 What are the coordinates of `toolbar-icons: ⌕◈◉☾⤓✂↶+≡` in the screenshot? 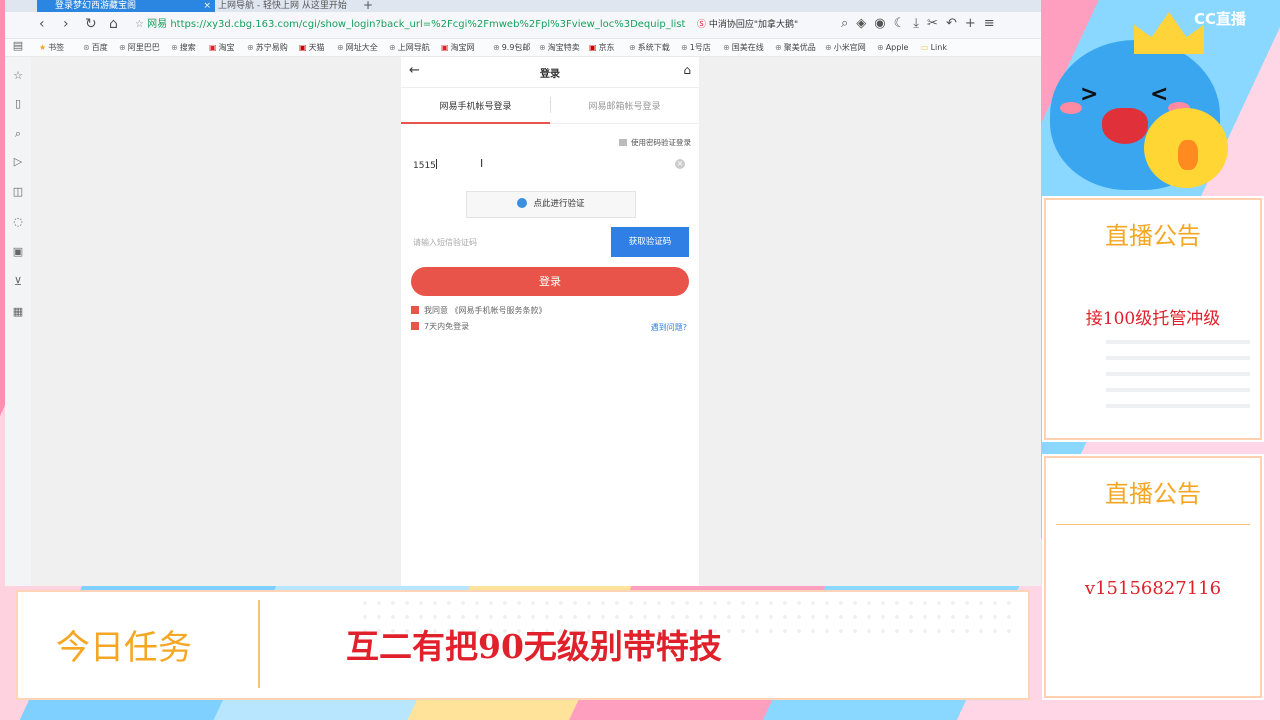 It's located at (922, 23).